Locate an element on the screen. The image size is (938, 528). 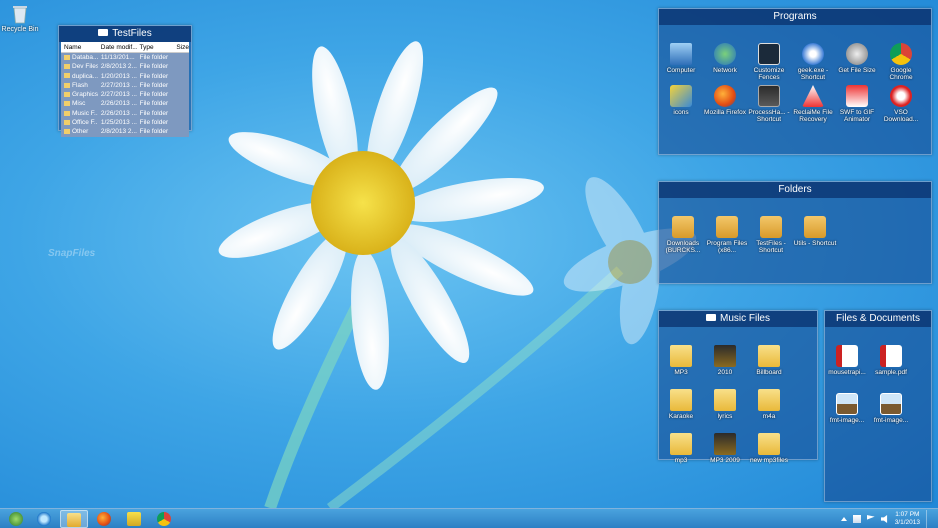
music-item: 2010 is located at coordinates (725, 360).